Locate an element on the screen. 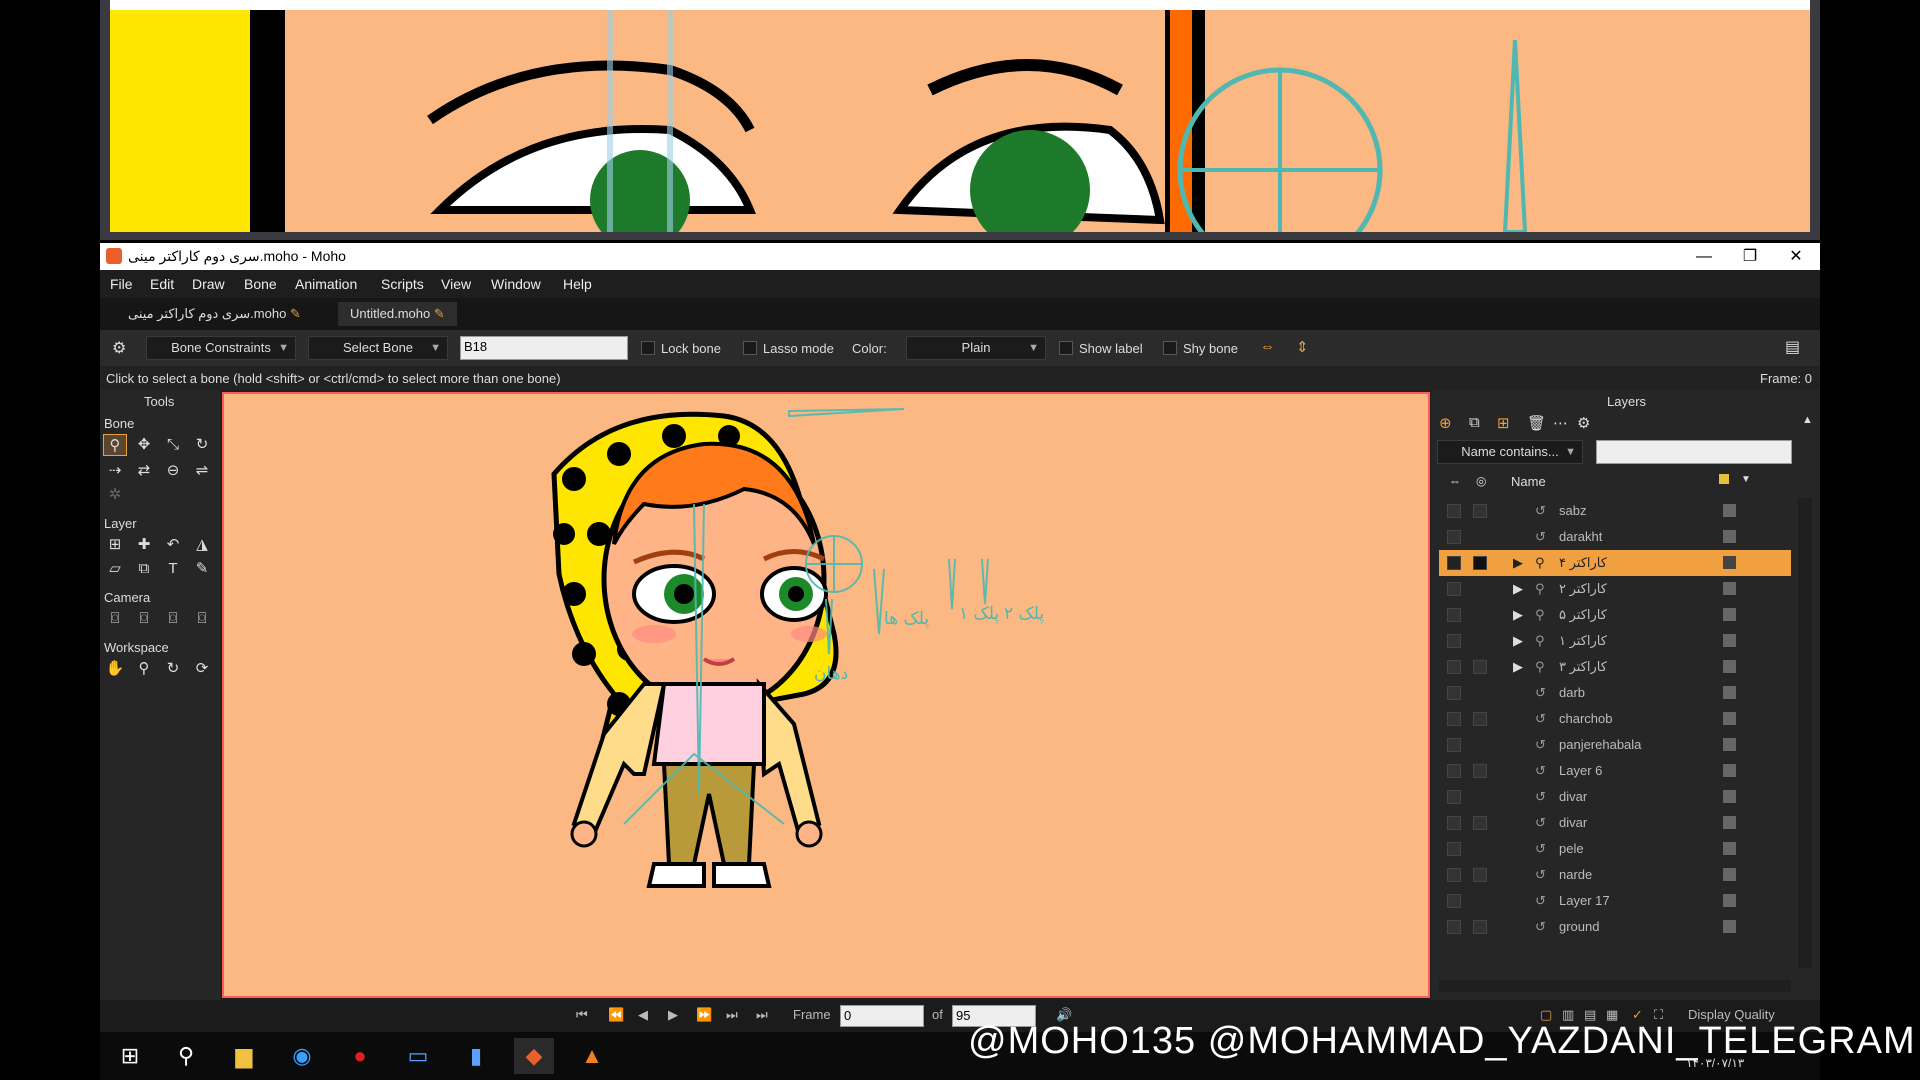 Image resolution: width=1920 pixels, height=1080 pixels. layer-row: ↺ panjerehabala is located at coordinates (1615, 745).